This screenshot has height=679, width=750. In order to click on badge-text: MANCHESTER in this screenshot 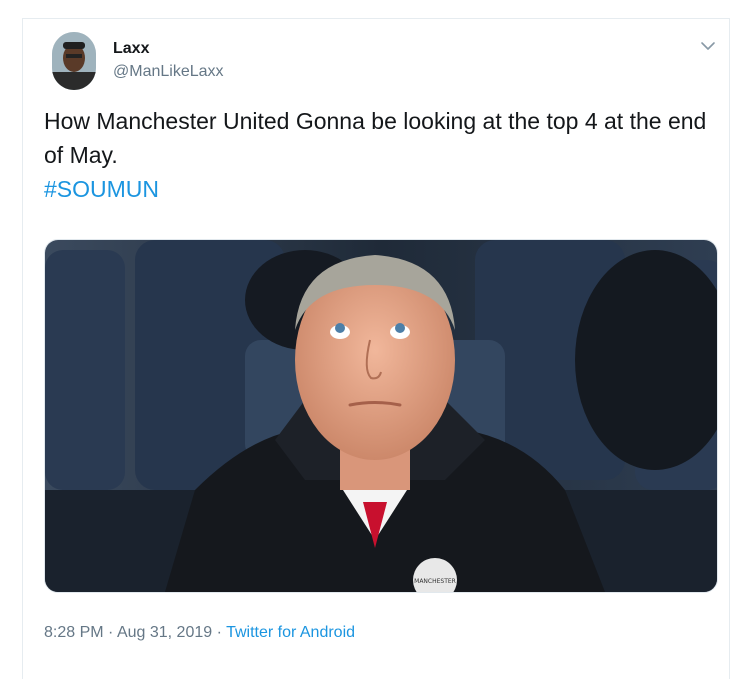, I will do `click(435, 581)`.